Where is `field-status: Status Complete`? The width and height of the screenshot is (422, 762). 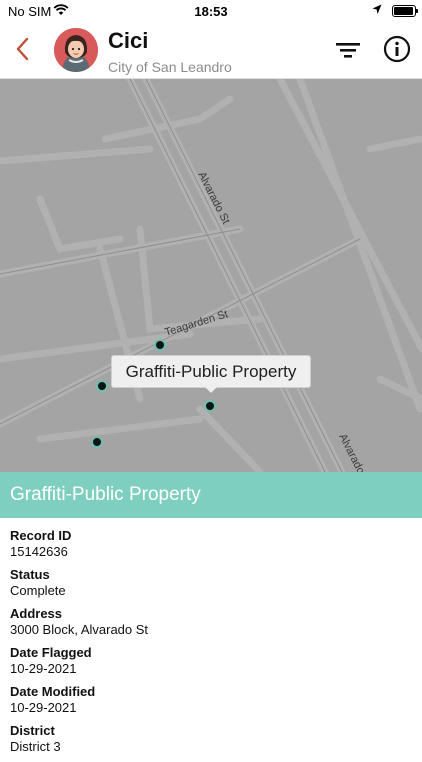 field-status: Status Complete is located at coordinates (211, 586).